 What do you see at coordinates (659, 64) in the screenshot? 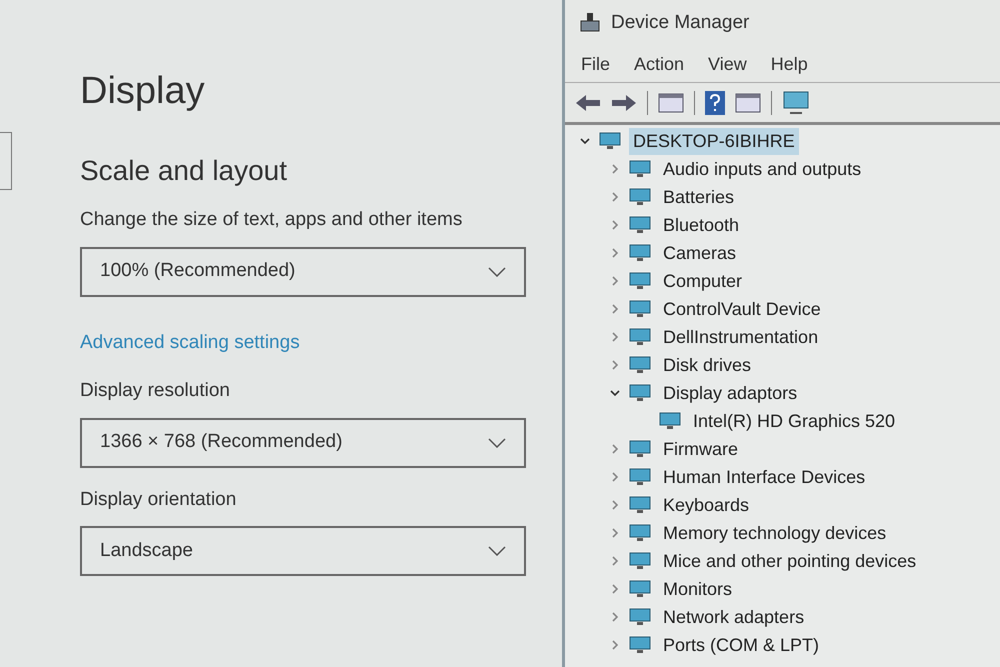
I see `menu-item: Action` at bounding box center [659, 64].